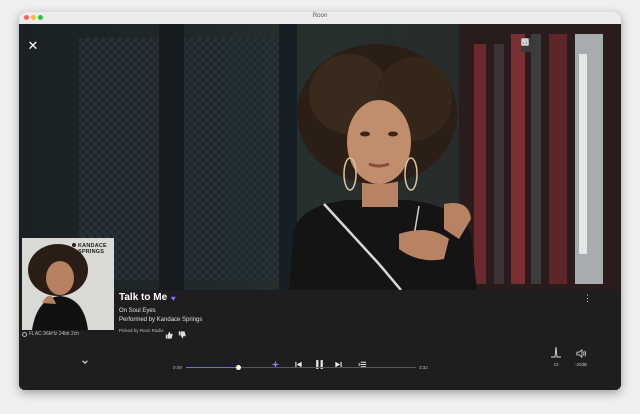 The width and height of the screenshot is (640, 414). What do you see at coordinates (587, 298) in the screenshot?
I see `more-options-icon: ⋮` at bounding box center [587, 298].